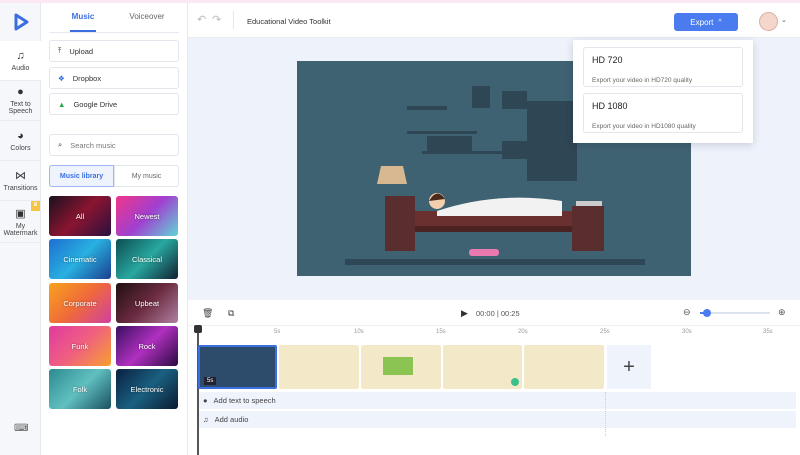 The image size is (800, 455). Describe the element at coordinates (231, 313) in the screenshot. I see `duplicate-icon: ⧉` at that location.